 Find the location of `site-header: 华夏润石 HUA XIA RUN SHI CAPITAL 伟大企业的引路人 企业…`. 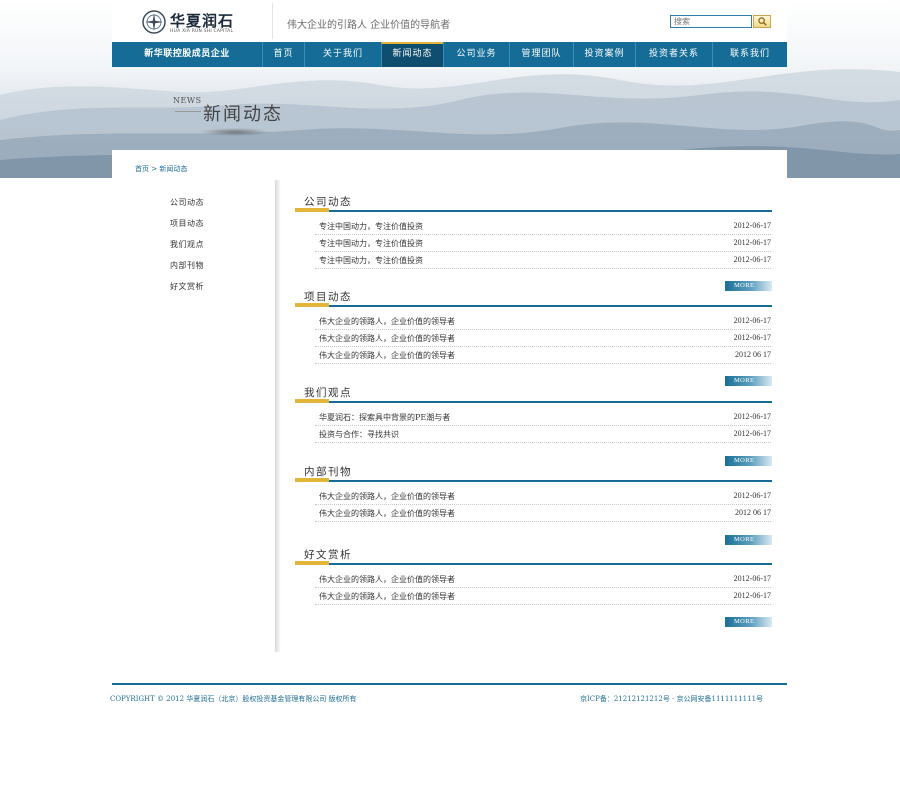

site-header: 华夏润石 HUA XIA RUN SHI CAPITAL 伟大企业的引路人 企业… is located at coordinates (449, 21).